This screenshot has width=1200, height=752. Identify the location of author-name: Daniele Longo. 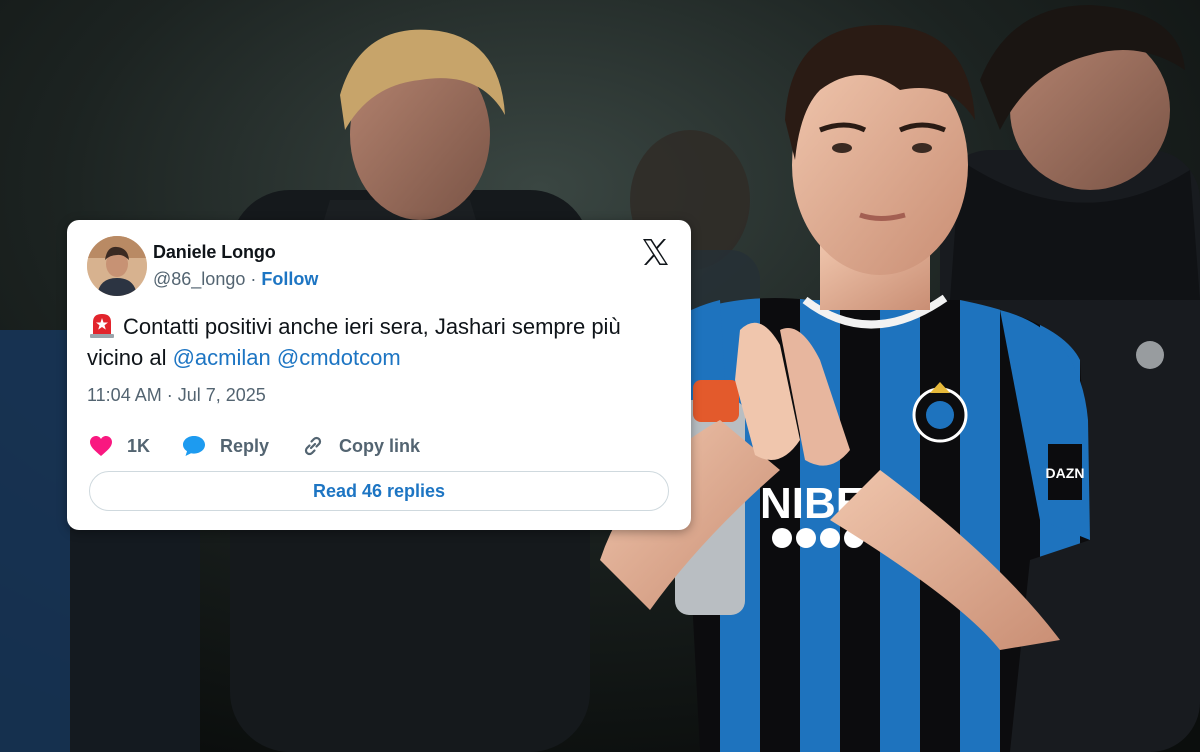
(214, 252).